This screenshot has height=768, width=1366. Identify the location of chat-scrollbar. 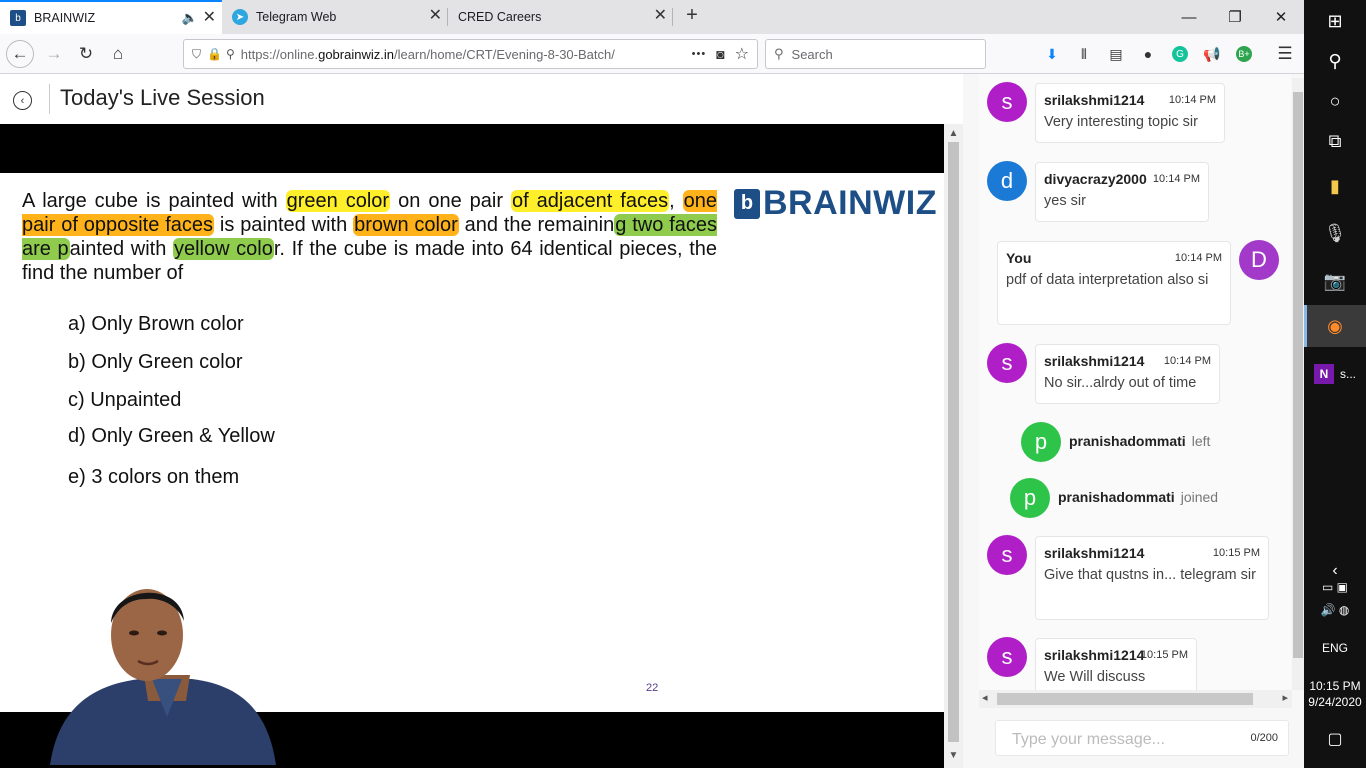
(1298, 384).